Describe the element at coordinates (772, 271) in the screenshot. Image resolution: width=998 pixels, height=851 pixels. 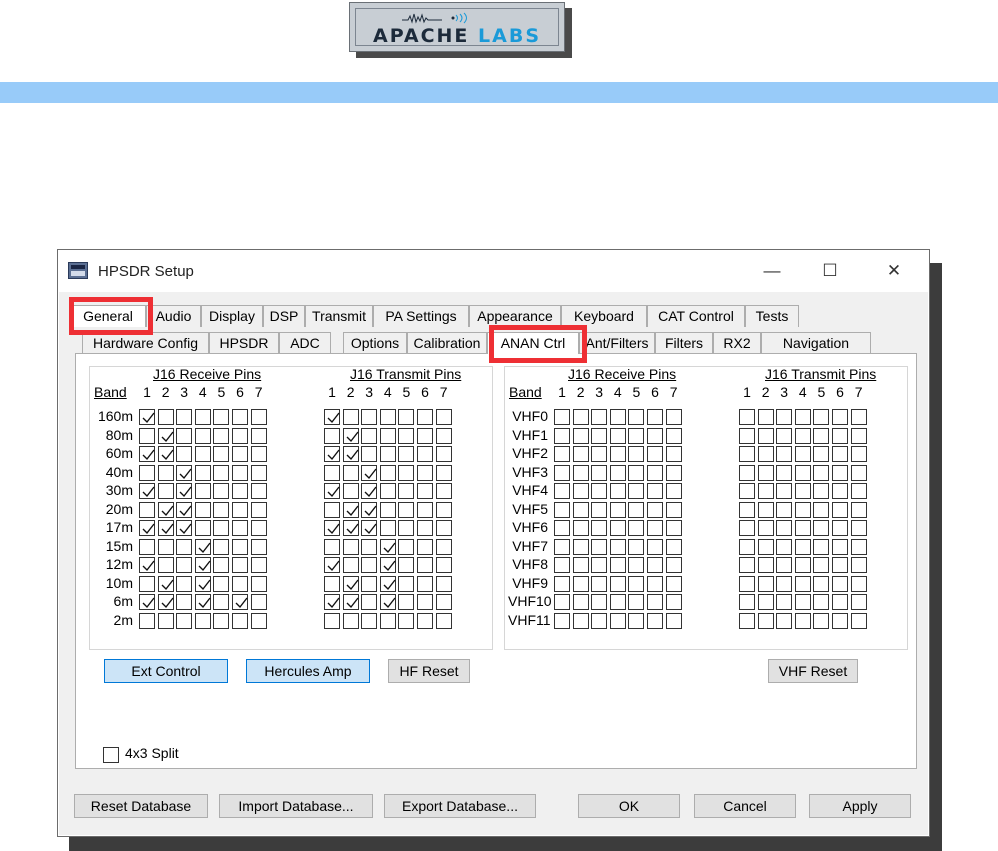
I see `minimize-button: —` at that location.